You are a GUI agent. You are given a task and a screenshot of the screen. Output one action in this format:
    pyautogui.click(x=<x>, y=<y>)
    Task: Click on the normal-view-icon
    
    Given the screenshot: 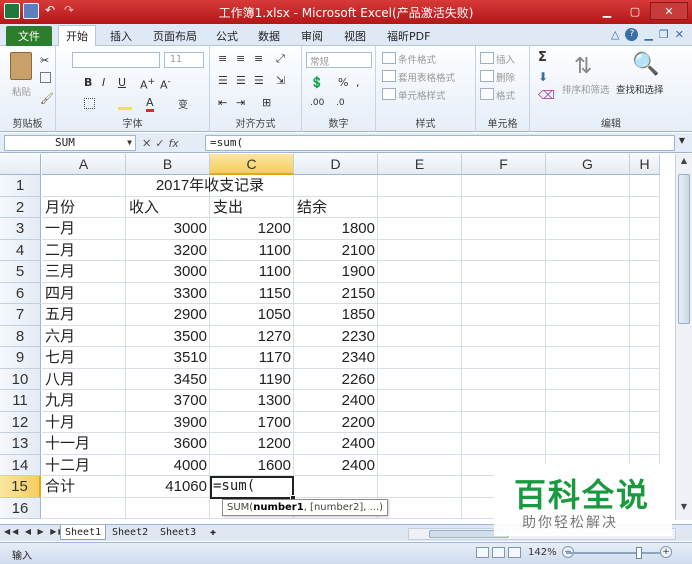 What is the action you would take?
    pyautogui.click(x=482, y=552)
    